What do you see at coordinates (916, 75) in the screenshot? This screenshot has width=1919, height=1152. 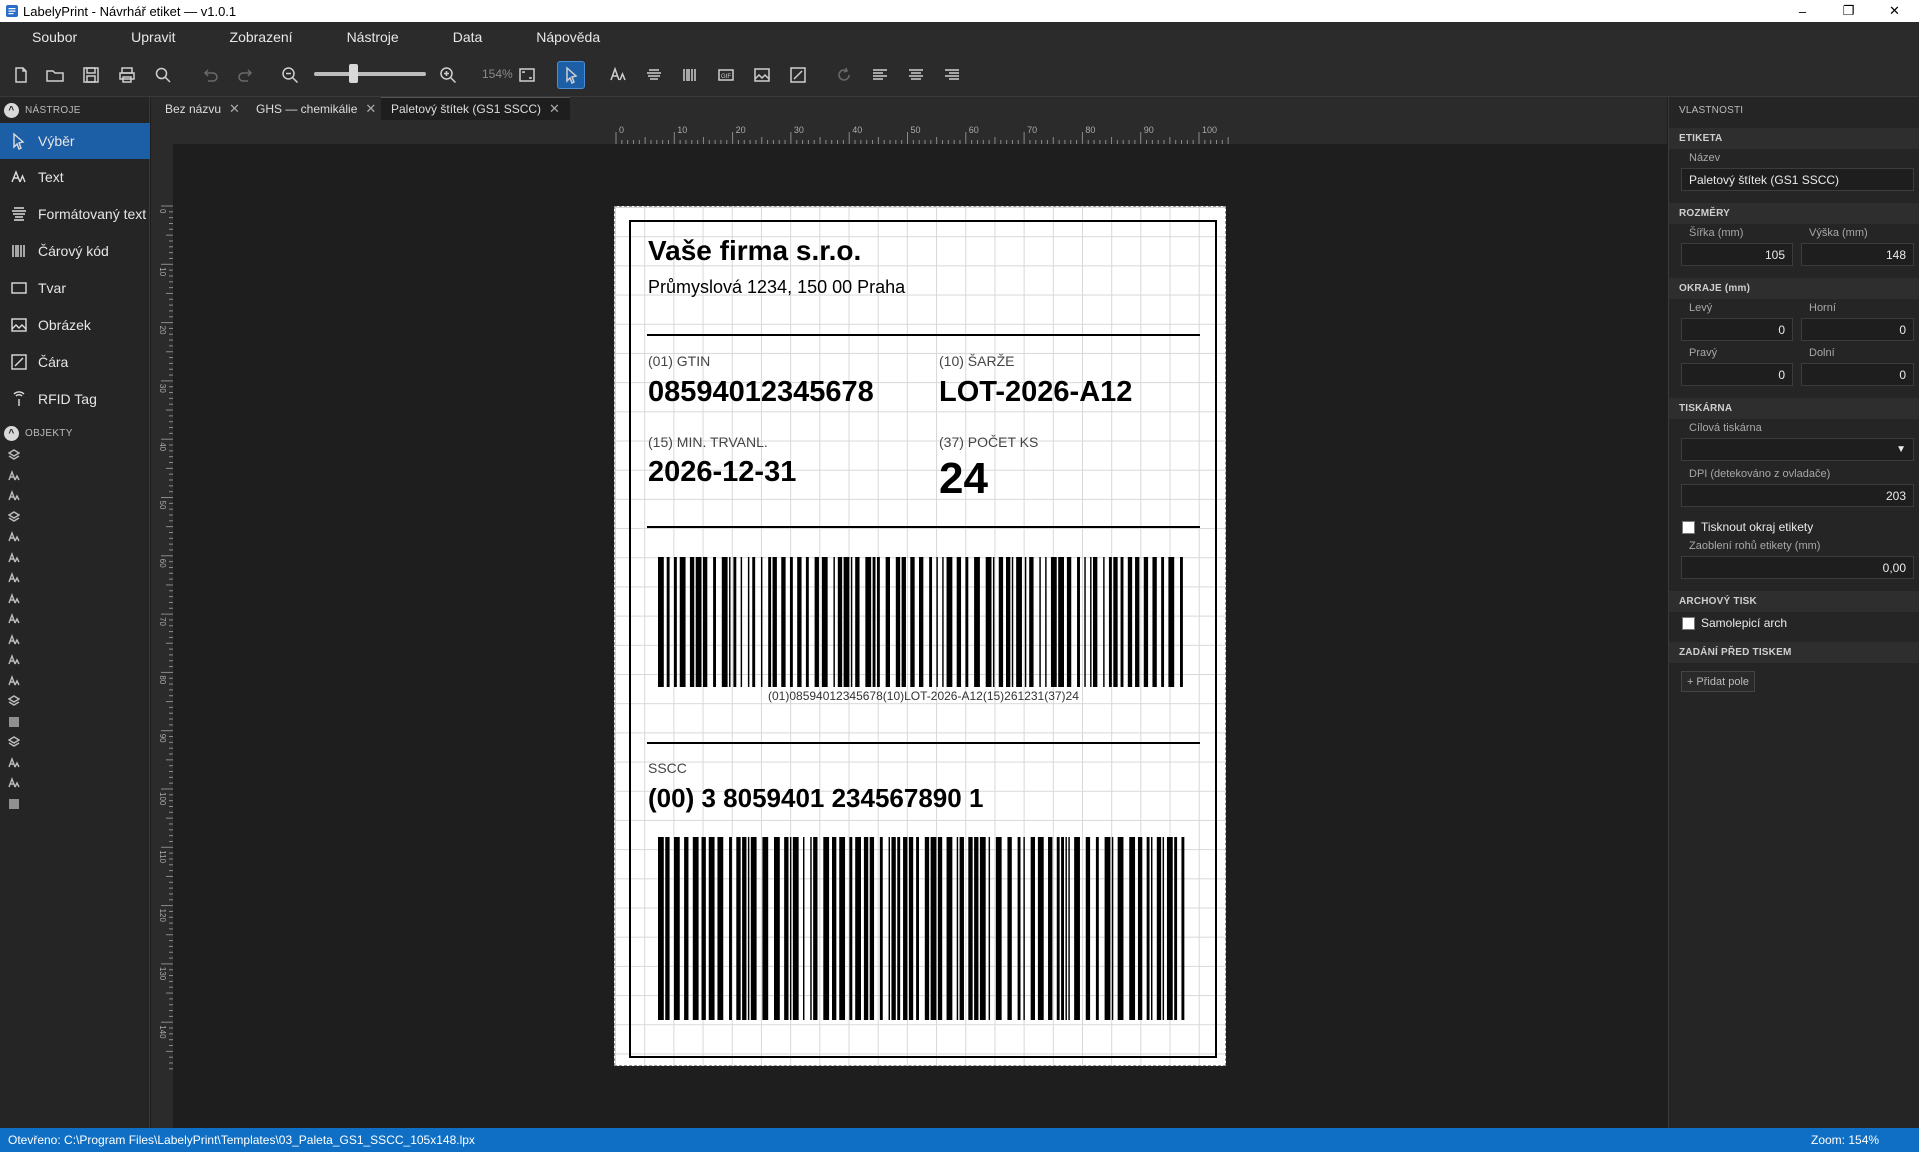 I see `align-center-icon` at bounding box center [916, 75].